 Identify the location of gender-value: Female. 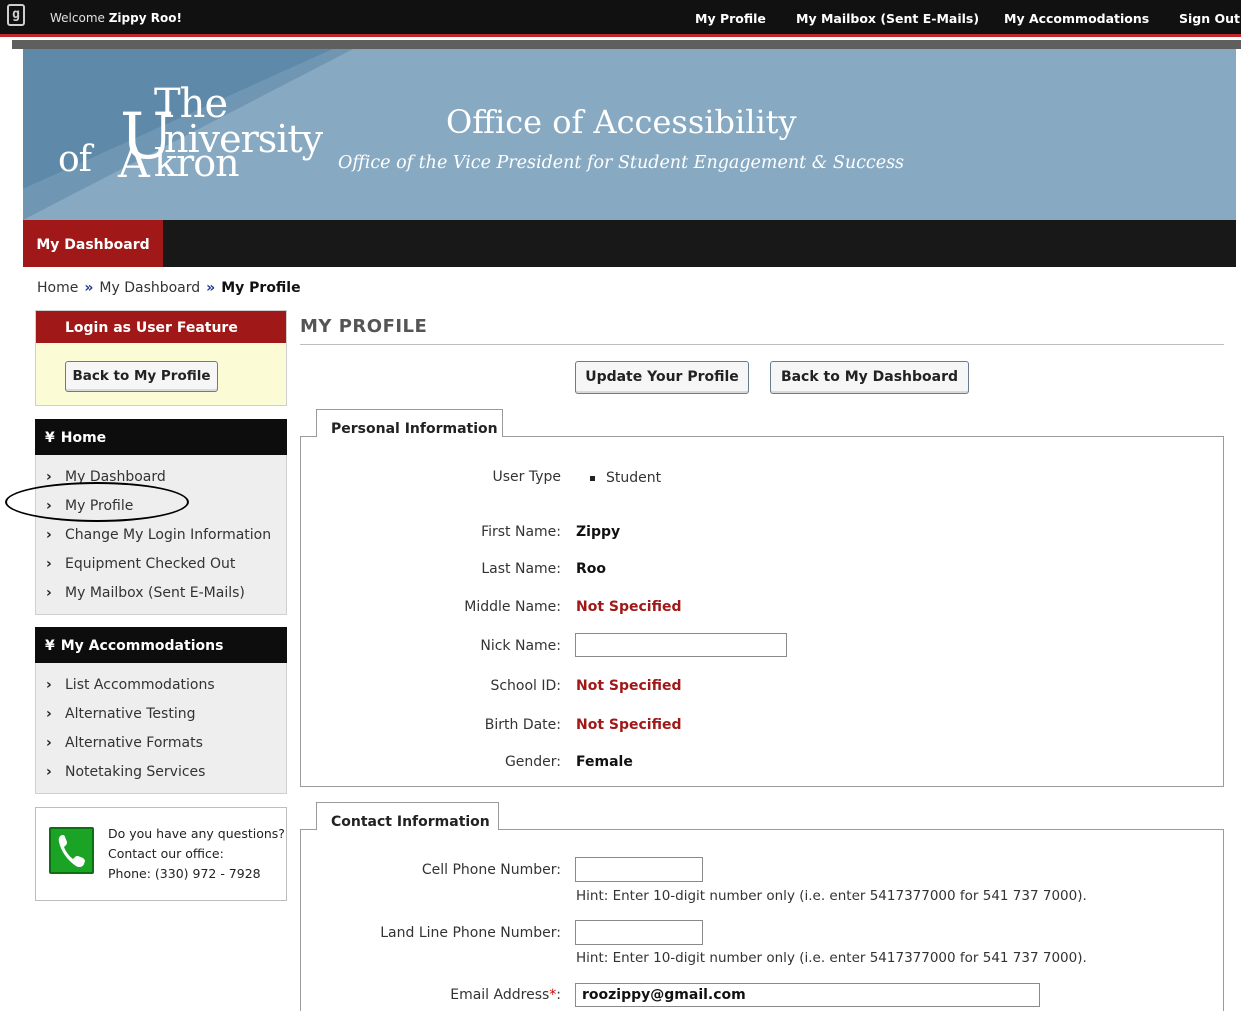
(604, 762).